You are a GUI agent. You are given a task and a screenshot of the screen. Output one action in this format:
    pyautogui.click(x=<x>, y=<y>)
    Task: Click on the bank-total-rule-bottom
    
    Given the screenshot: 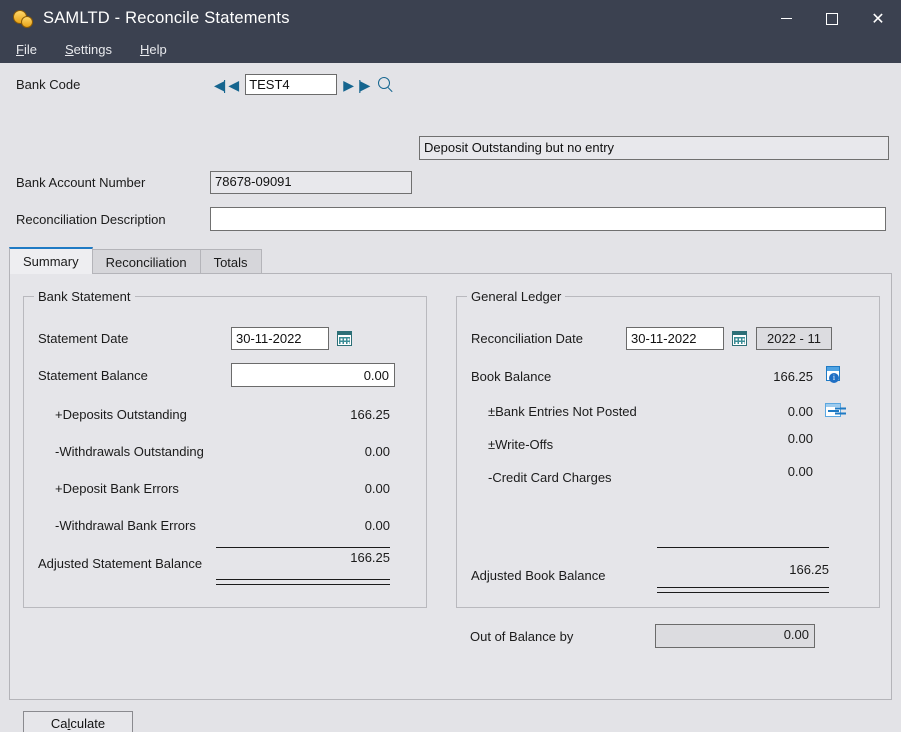 What is the action you would take?
    pyautogui.click(x=303, y=582)
    